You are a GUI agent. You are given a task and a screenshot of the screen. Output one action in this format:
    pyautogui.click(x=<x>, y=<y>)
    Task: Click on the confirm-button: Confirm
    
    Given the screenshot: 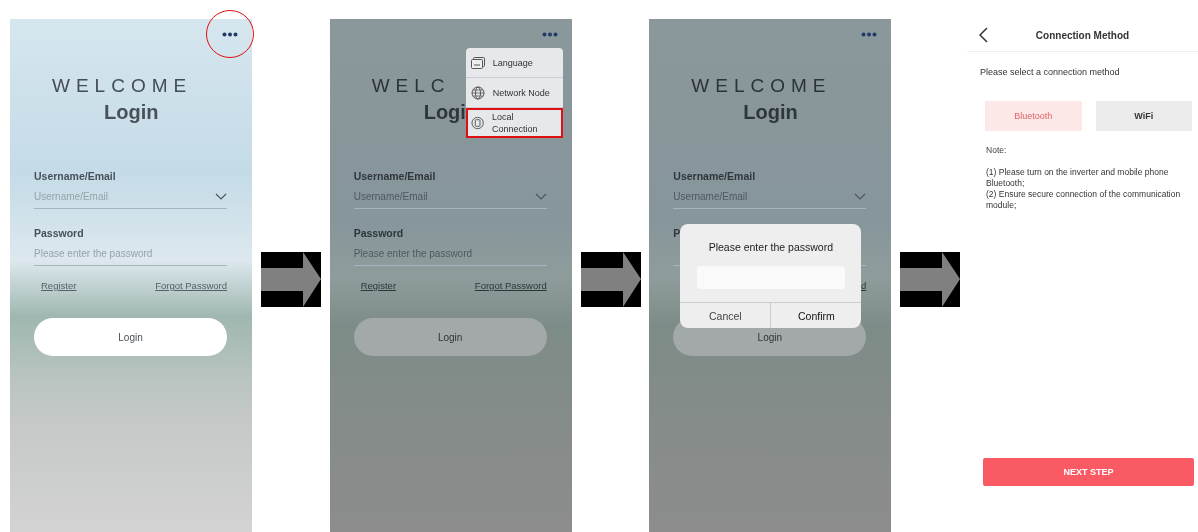 What is the action you would take?
    pyautogui.click(x=816, y=315)
    